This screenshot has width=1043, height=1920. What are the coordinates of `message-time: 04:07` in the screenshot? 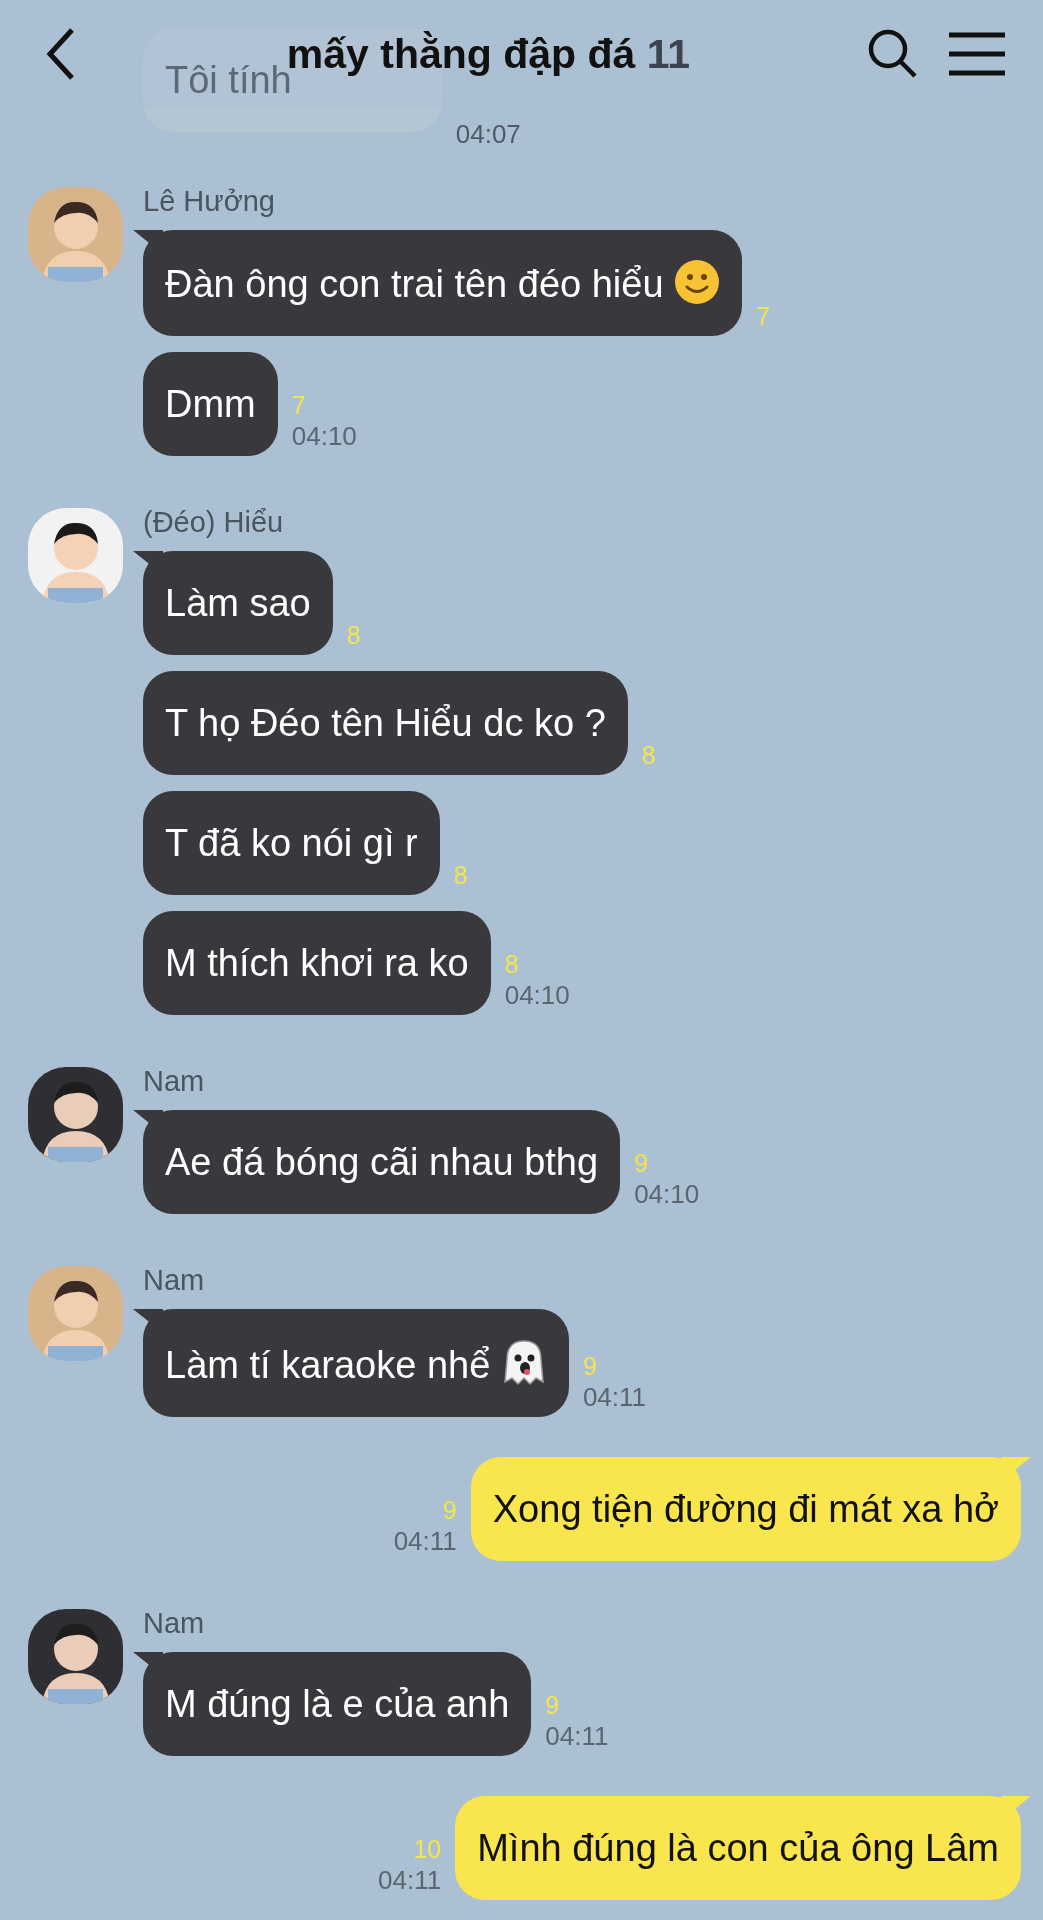 It's located at (488, 134).